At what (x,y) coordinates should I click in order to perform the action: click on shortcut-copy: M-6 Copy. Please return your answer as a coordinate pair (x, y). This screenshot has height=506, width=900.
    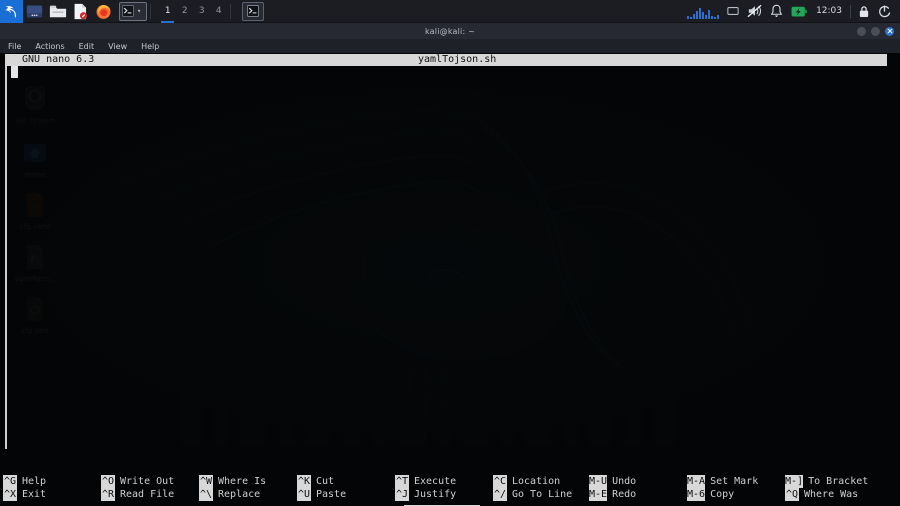
    Looking at the image, I should click on (710, 494).